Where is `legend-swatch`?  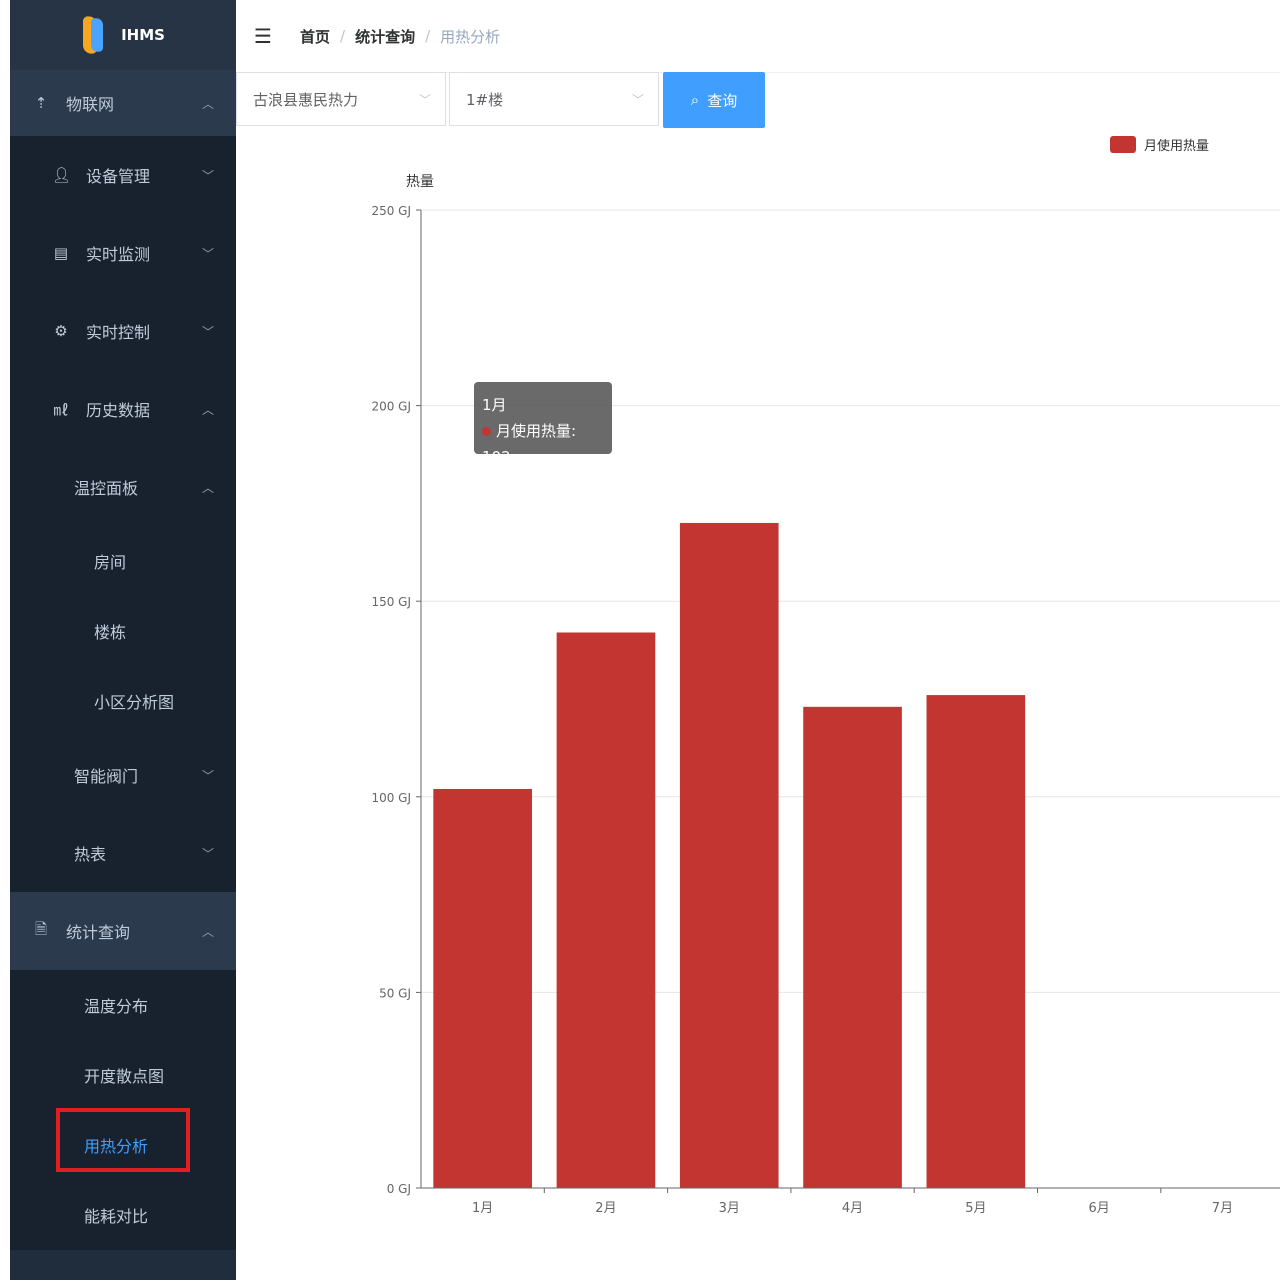
legend-swatch is located at coordinates (1123, 144).